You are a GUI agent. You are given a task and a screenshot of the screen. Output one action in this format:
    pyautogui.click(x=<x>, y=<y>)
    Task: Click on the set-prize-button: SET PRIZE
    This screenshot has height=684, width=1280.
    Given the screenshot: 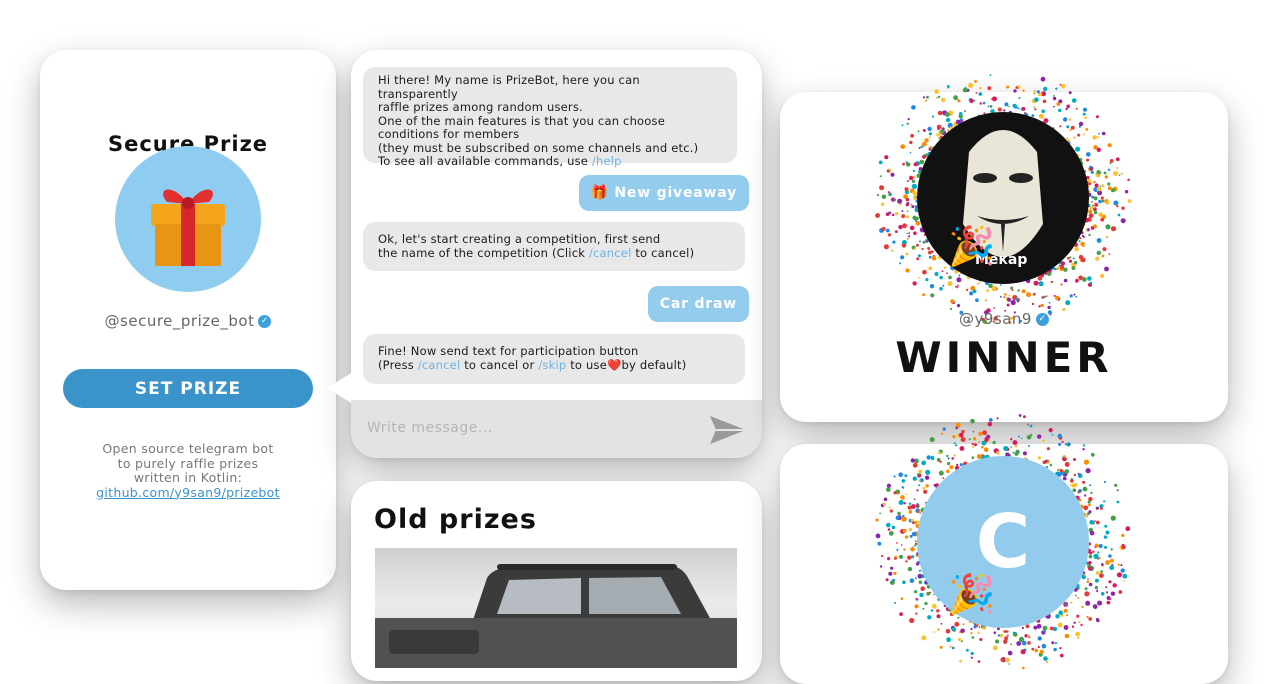 What is the action you would take?
    pyautogui.click(x=188, y=388)
    